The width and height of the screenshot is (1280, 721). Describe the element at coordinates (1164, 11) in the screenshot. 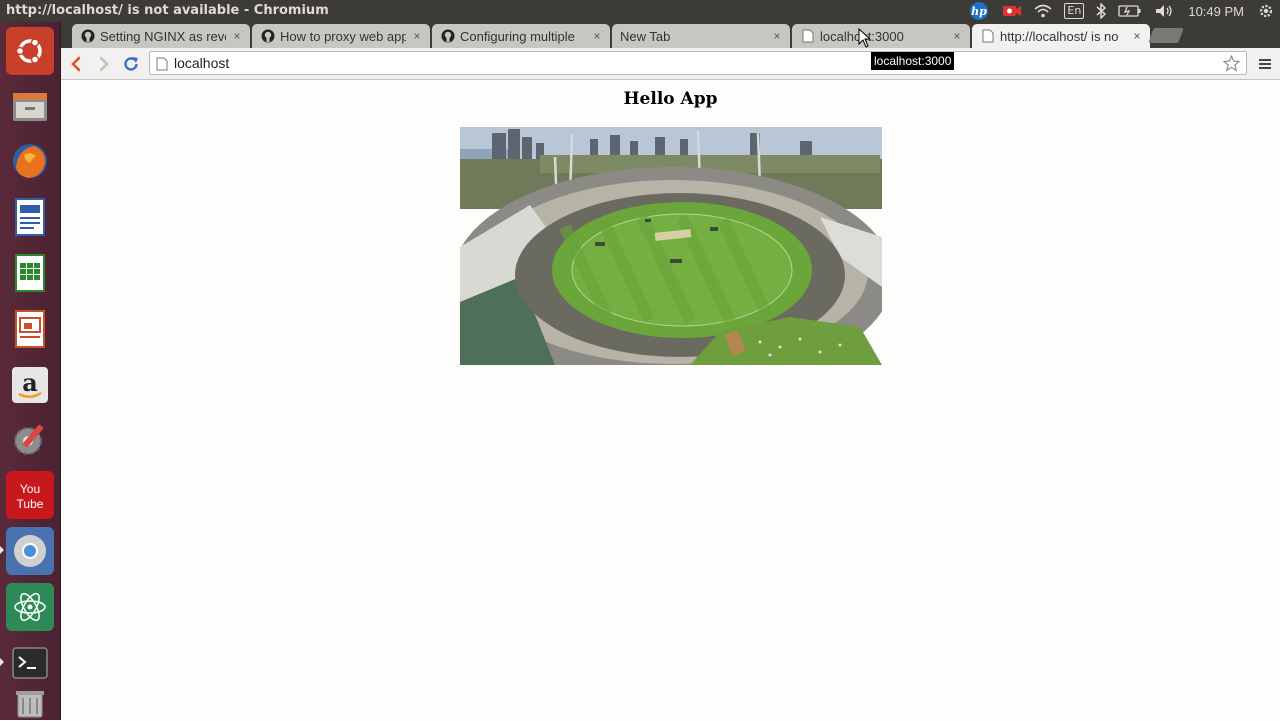

I see `volume-icon` at that location.